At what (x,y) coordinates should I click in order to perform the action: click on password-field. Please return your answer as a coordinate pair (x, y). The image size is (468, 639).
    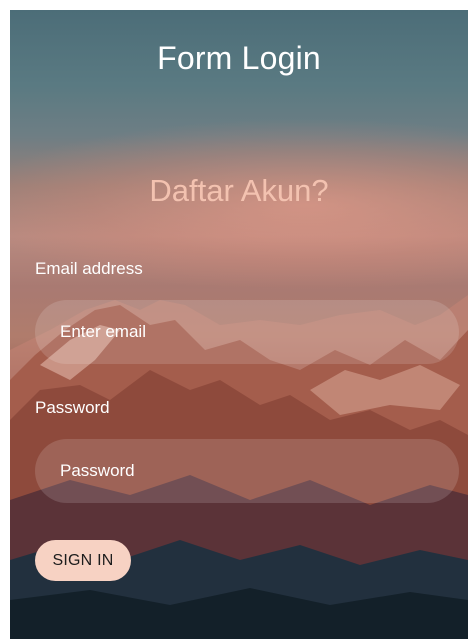
    Looking at the image, I should click on (247, 471).